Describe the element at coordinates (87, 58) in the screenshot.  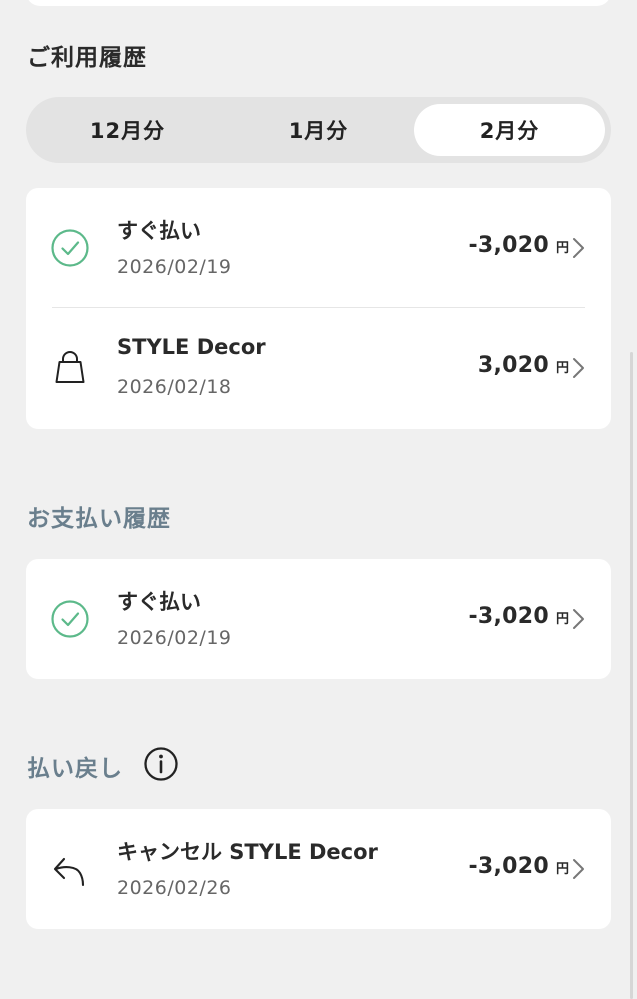
I see `usage-history-title: ご利用履歴` at that location.